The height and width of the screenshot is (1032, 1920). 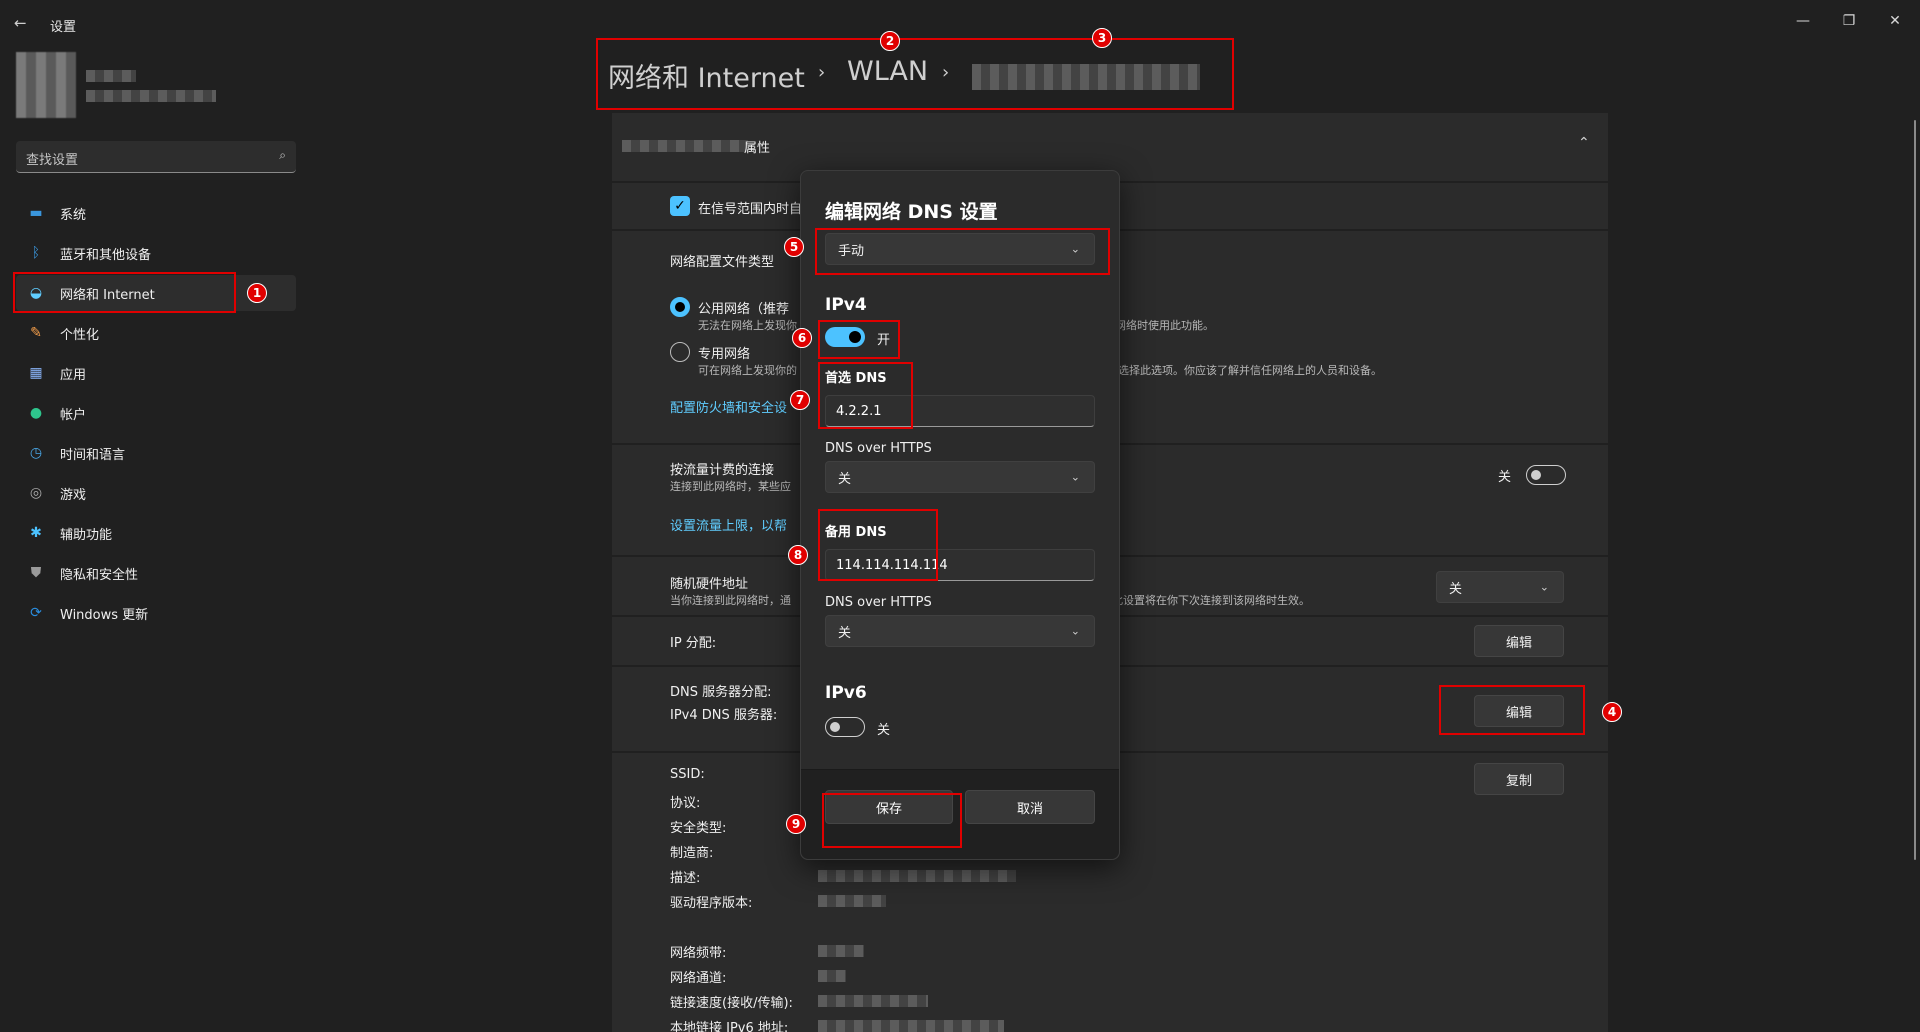 What do you see at coordinates (692, 853) in the screenshot?
I see `detail-manufacturer-label: 制造商:` at bounding box center [692, 853].